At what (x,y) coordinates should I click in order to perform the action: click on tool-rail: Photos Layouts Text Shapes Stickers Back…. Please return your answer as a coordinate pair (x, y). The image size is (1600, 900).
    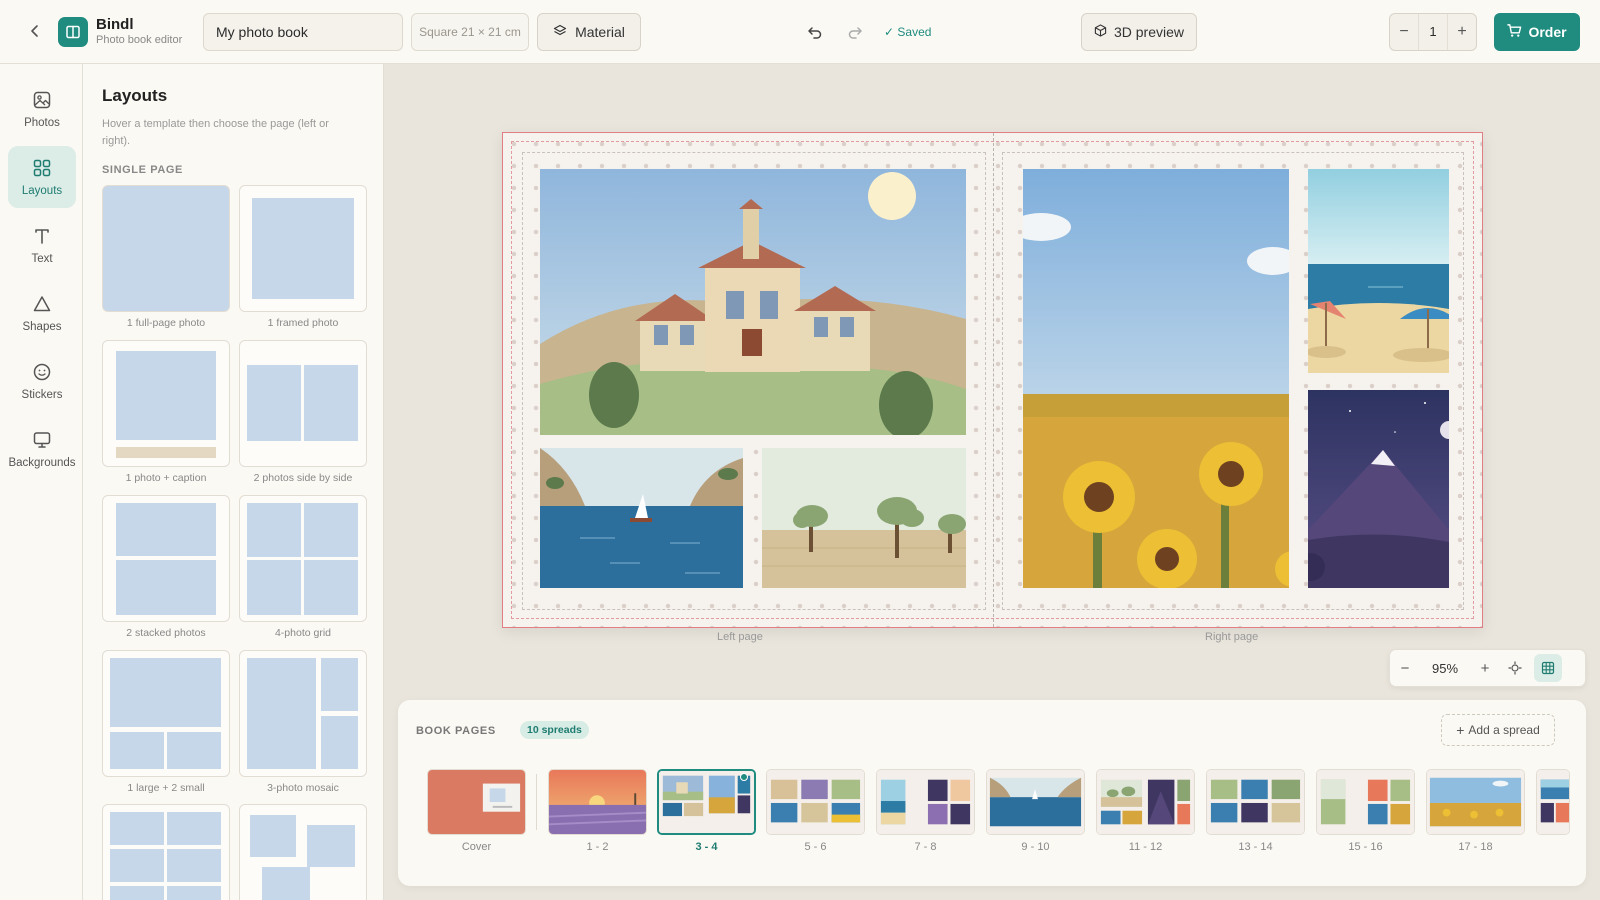
    Looking at the image, I should click on (41, 482).